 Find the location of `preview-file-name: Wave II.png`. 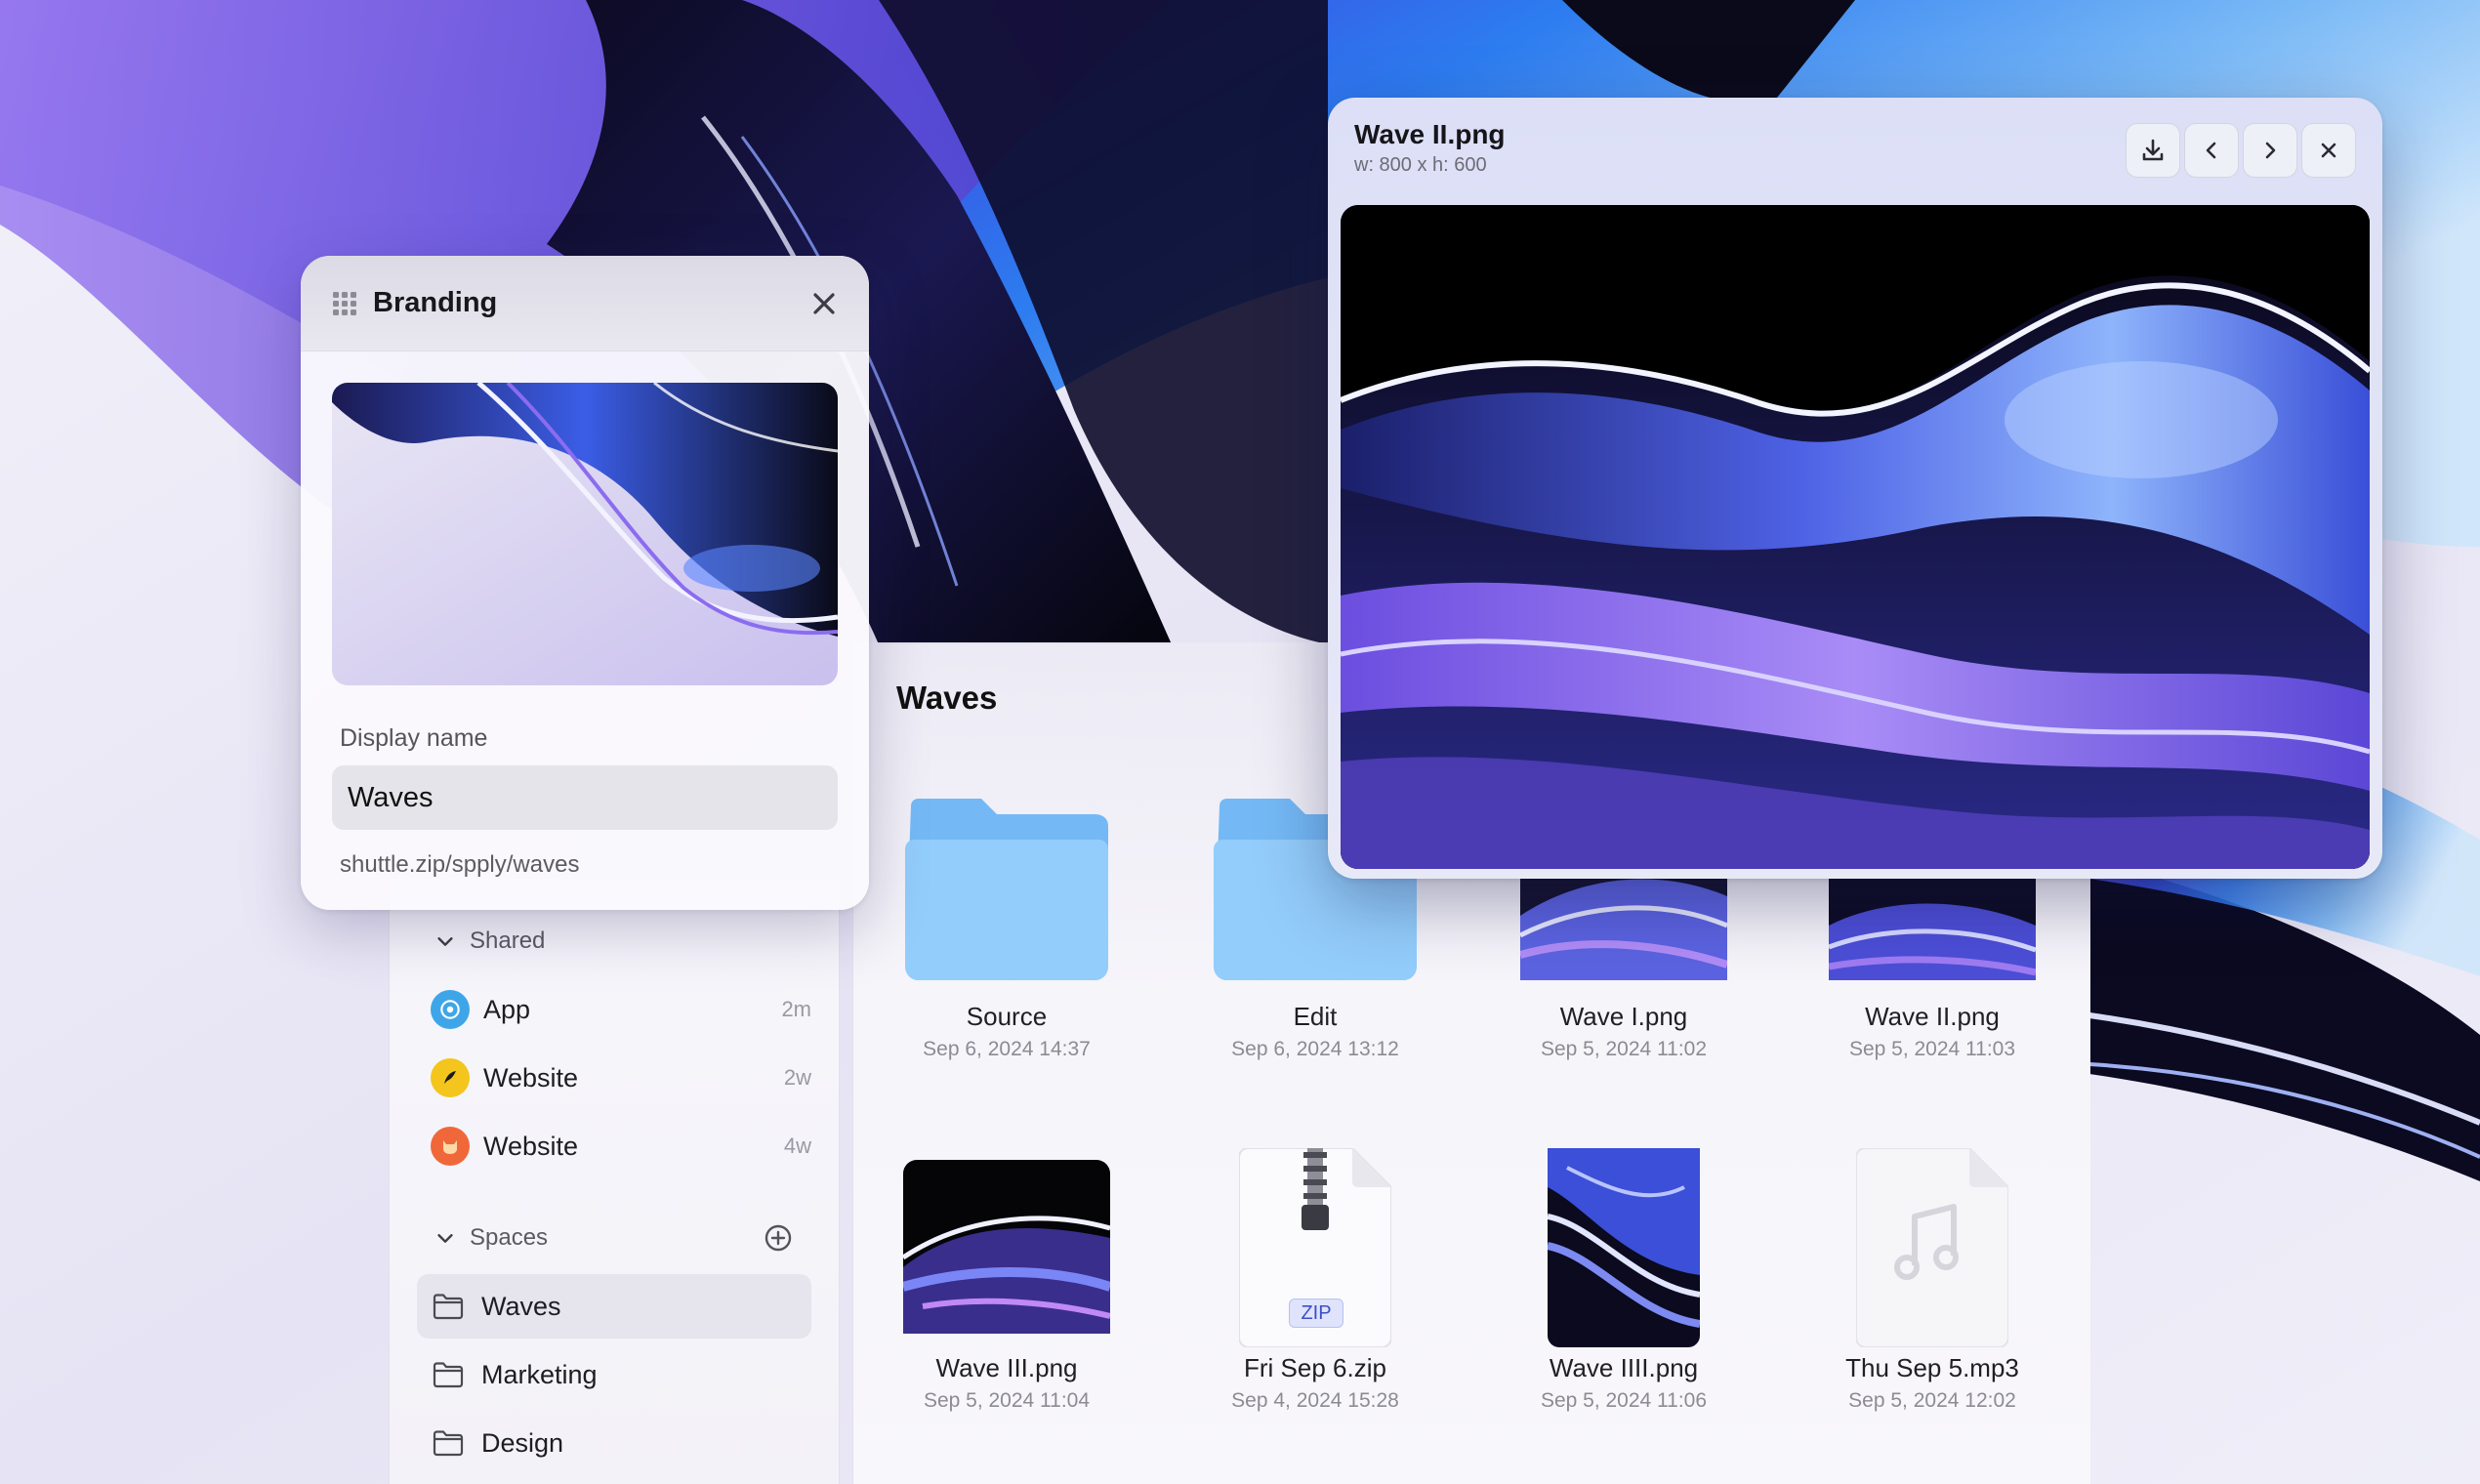

preview-file-name: Wave II.png is located at coordinates (1430, 134).